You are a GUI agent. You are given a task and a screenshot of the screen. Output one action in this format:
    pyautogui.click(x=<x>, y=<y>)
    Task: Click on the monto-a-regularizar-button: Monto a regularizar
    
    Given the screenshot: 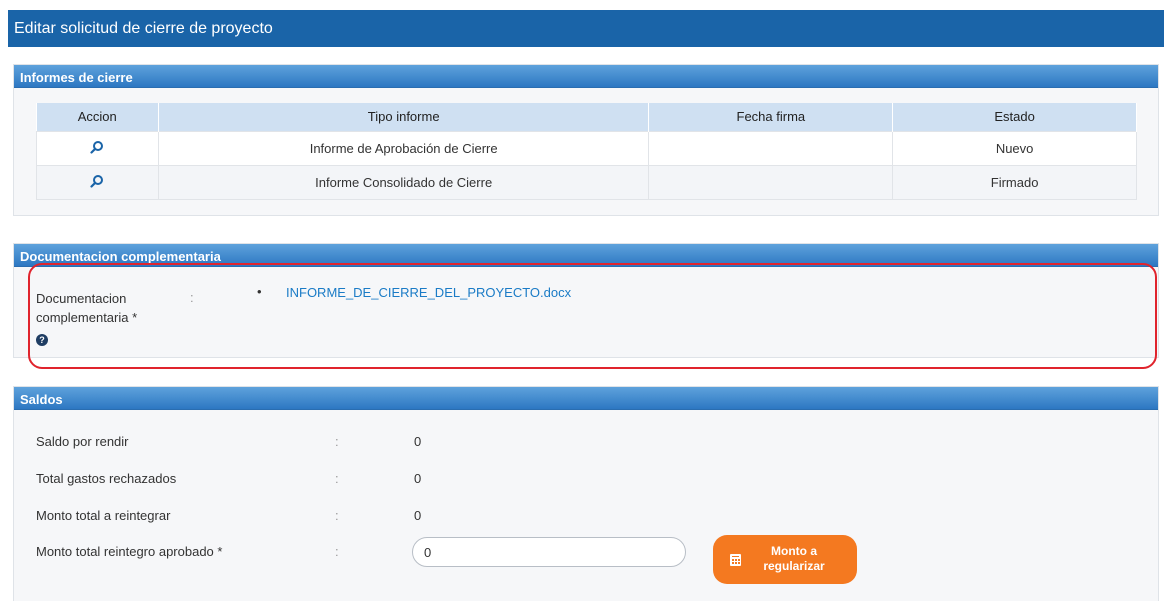 What is the action you would take?
    pyautogui.click(x=785, y=559)
    